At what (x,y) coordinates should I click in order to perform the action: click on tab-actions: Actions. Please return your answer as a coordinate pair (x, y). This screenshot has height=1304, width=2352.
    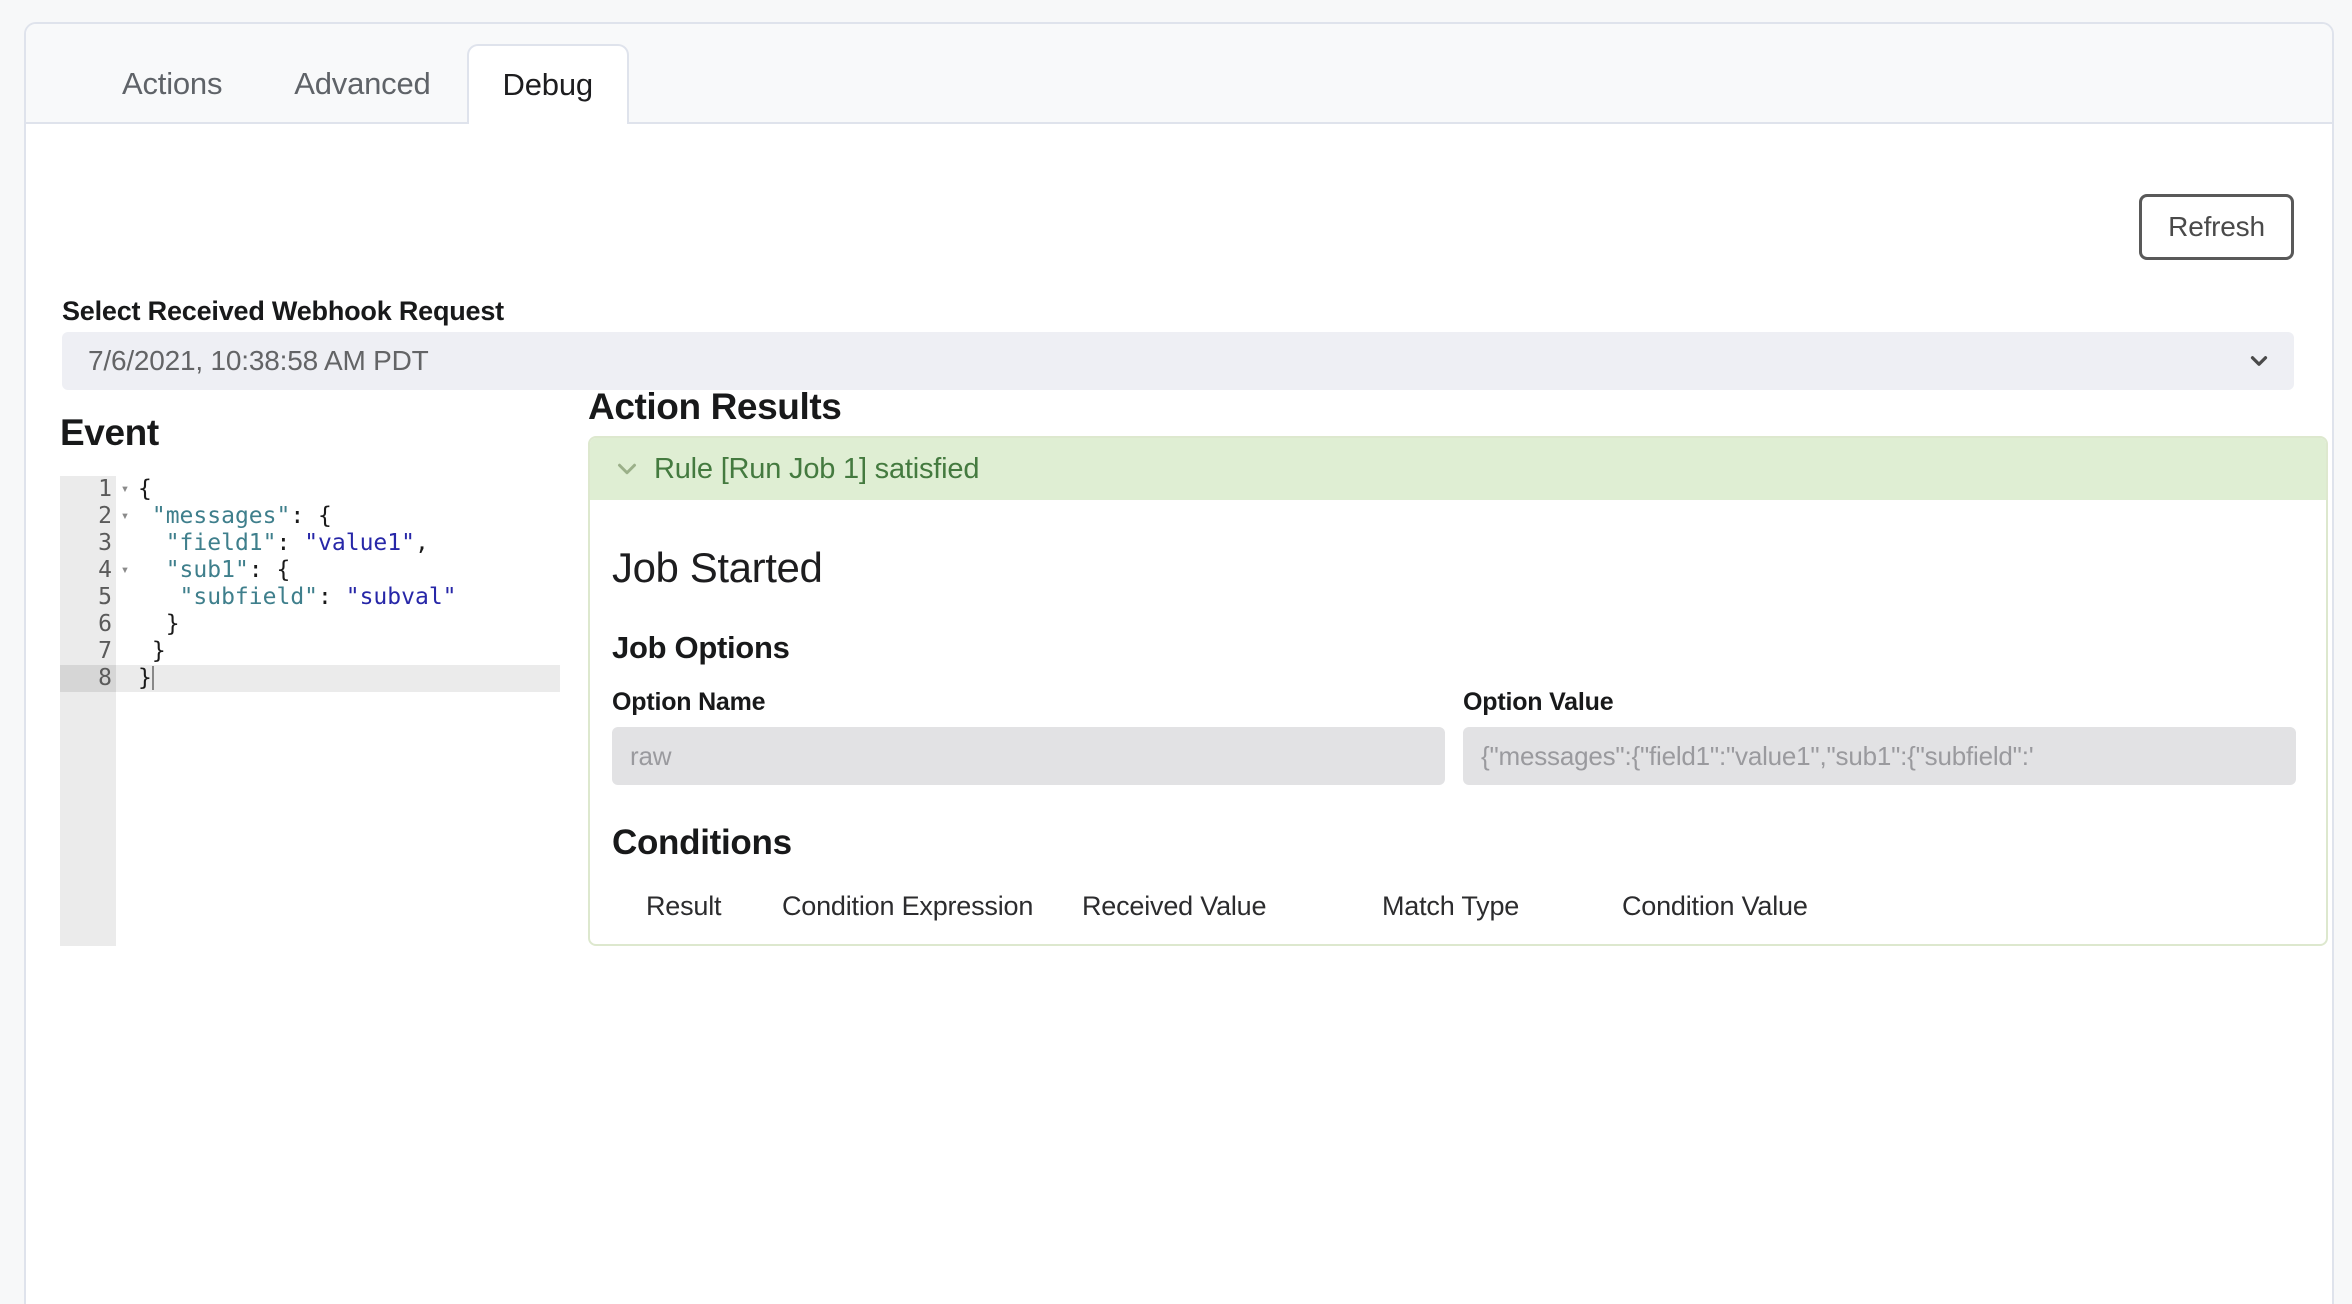
    Looking at the image, I should click on (172, 83).